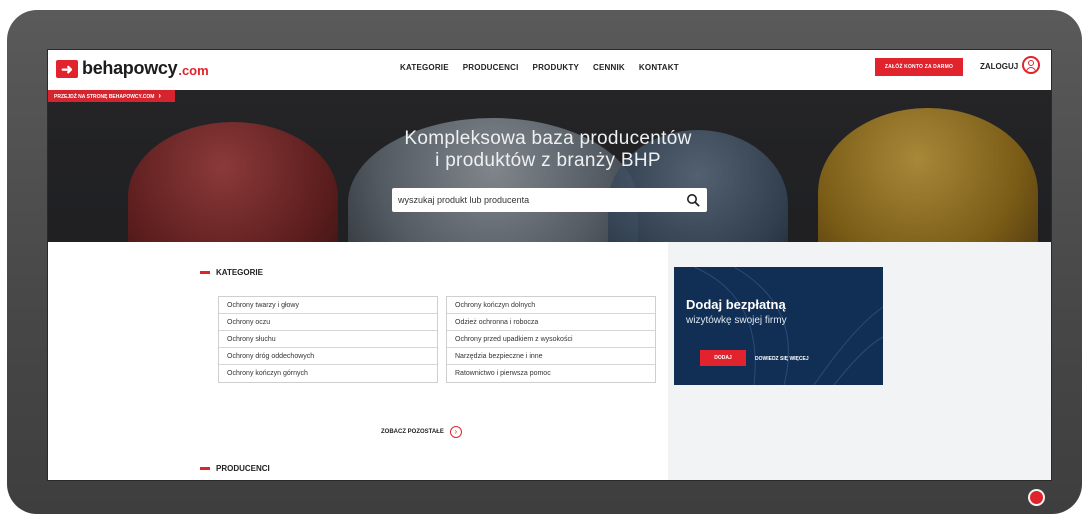 The height and width of the screenshot is (516, 1084). What do you see at coordinates (424, 67) in the screenshot?
I see `nav-item-kategorie: KATEGORIE` at bounding box center [424, 67].